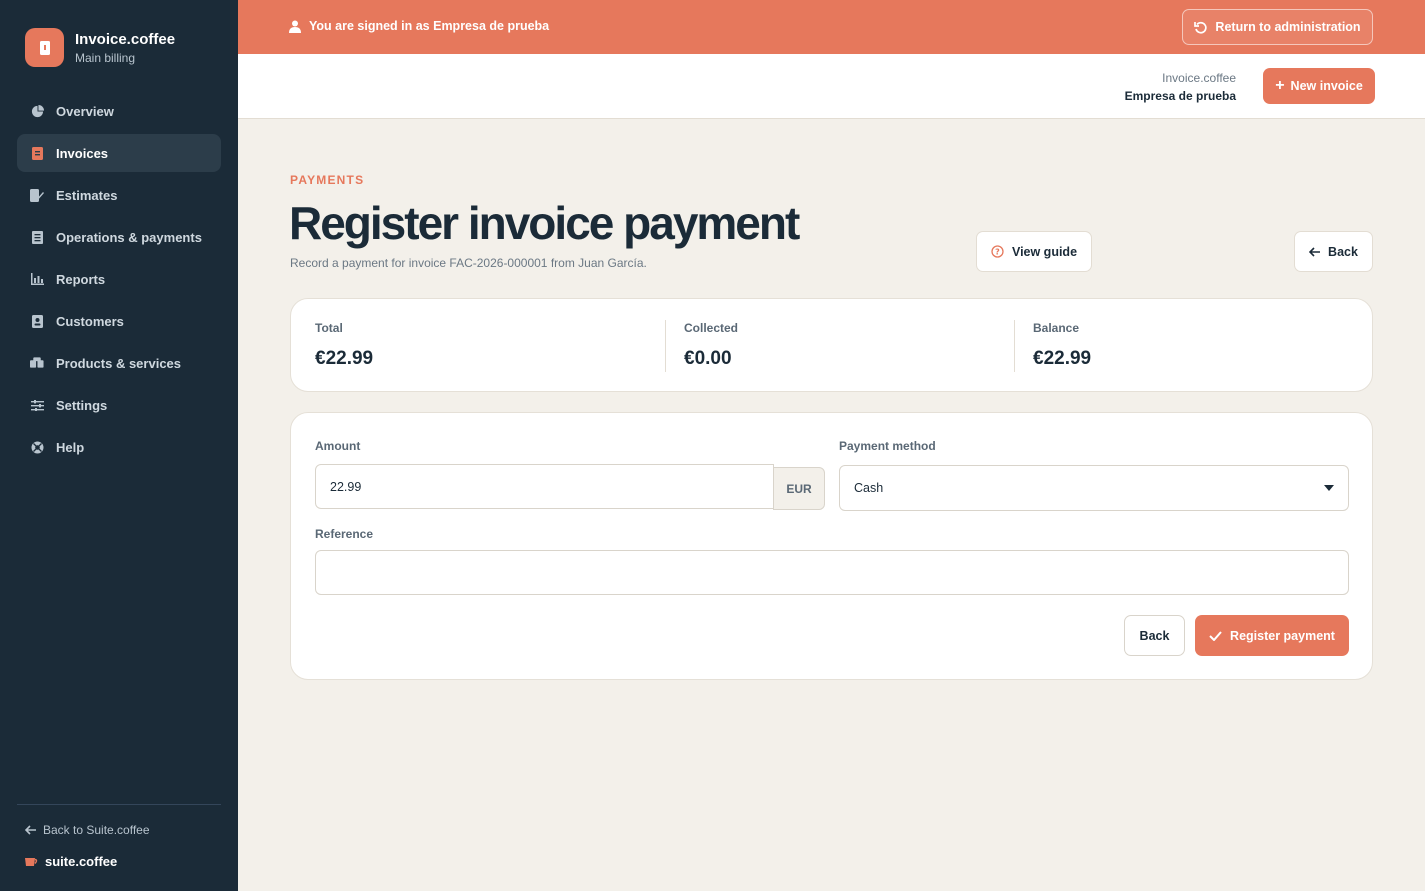  I want to click on reference-label: Reference, so click(344, 534).